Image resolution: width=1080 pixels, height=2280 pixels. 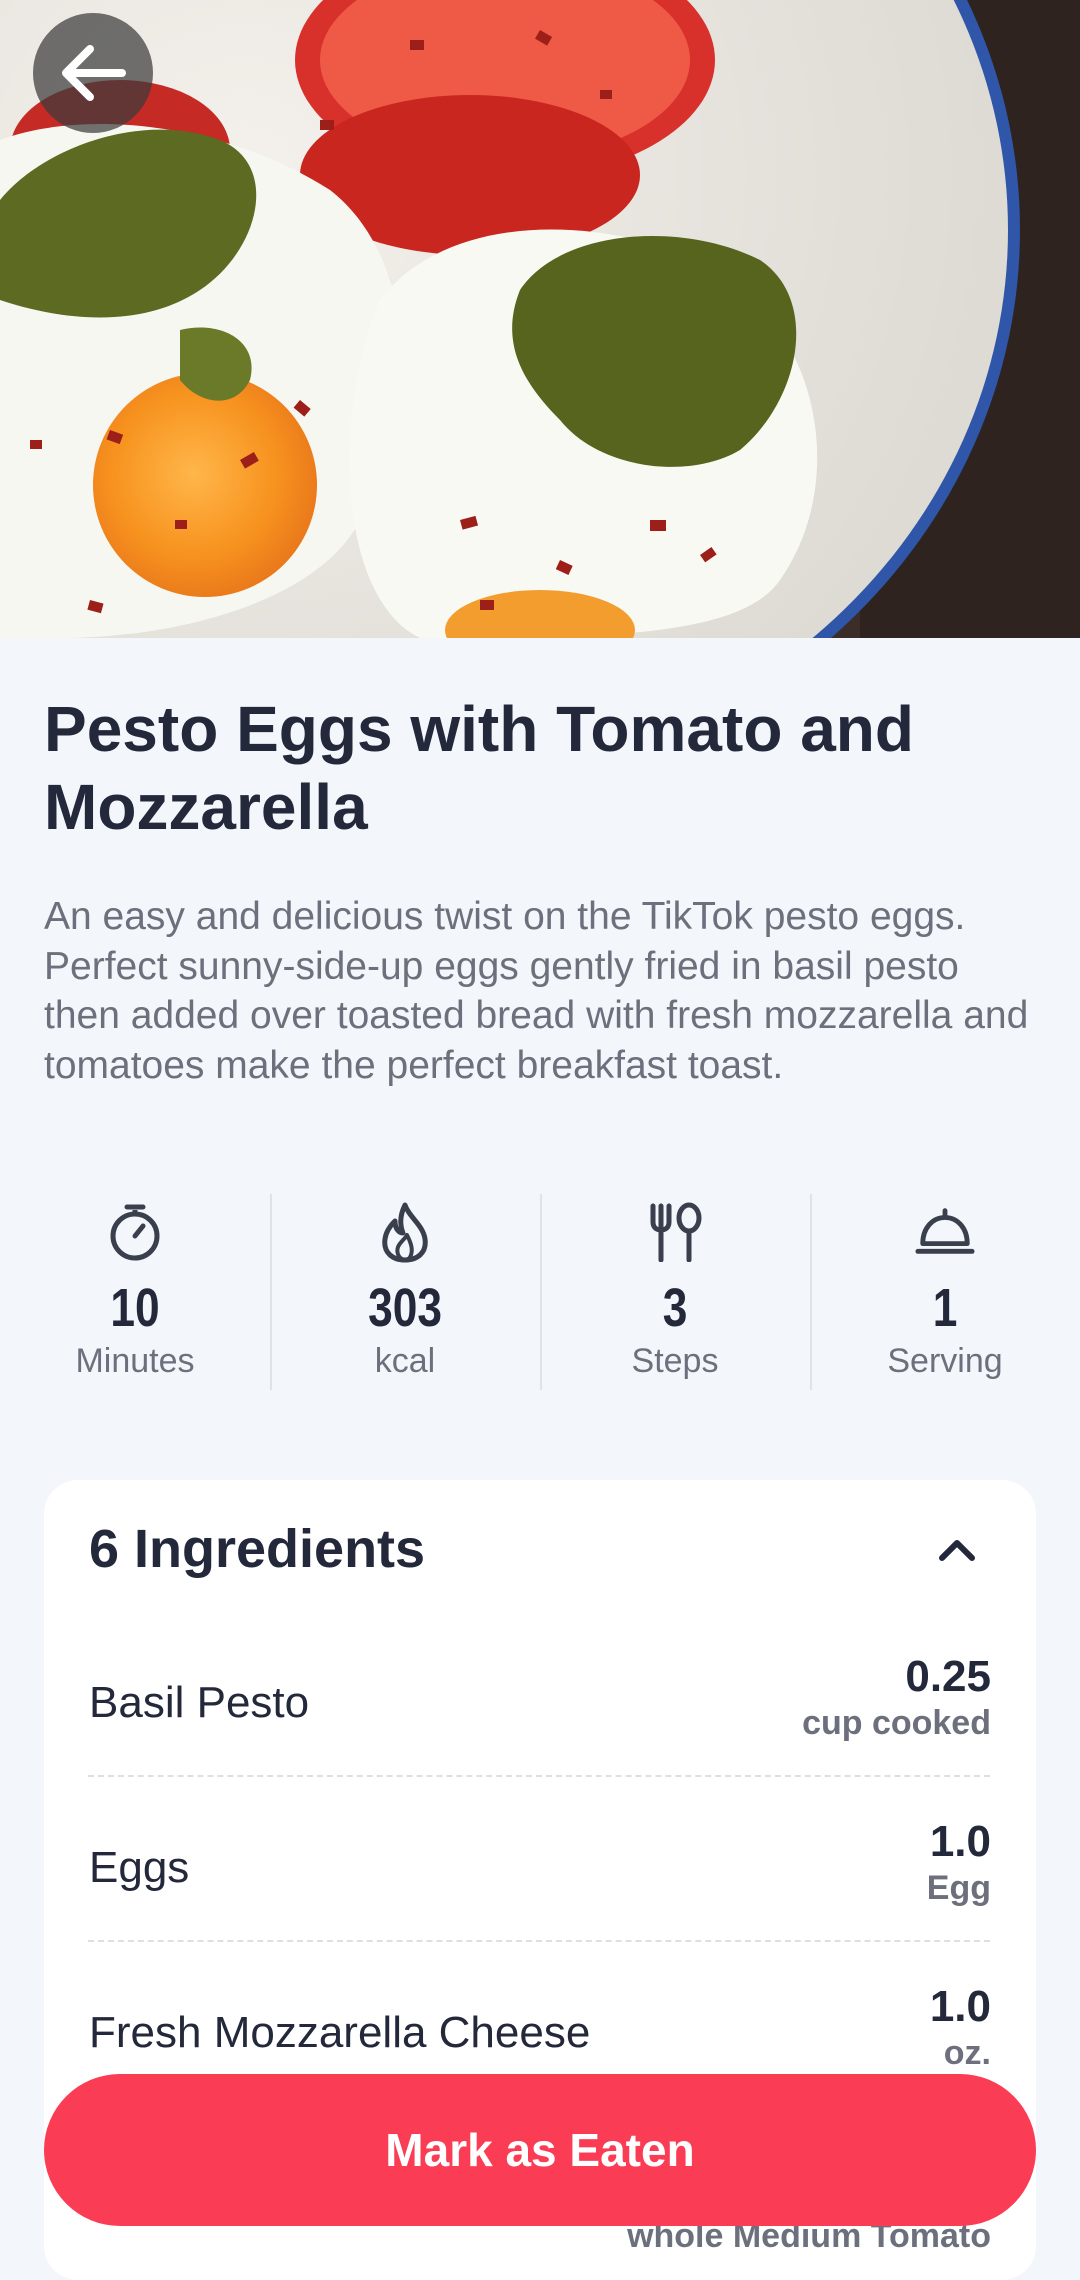 What do you see at coordinates (405, 1308) in the screenshot?
I see `stat-calories-value: 303` at bounding box center [405, 1308].